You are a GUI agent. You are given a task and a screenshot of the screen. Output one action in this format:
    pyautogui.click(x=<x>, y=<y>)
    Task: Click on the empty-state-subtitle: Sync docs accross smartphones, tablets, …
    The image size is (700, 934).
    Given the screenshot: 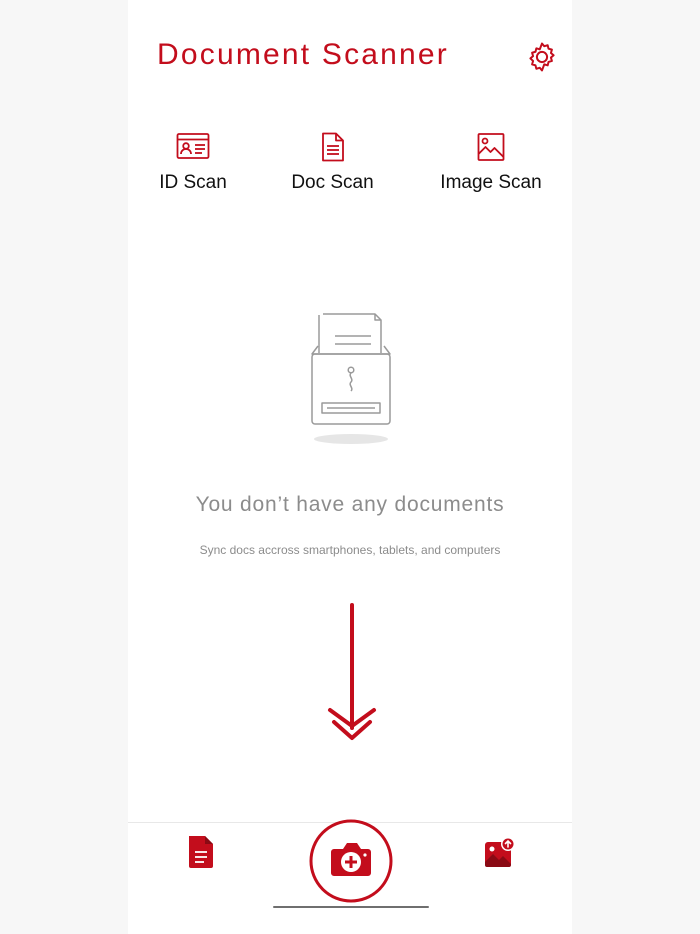 What is the action you would take?
    pyautogui.click(x=350, y=550)
    